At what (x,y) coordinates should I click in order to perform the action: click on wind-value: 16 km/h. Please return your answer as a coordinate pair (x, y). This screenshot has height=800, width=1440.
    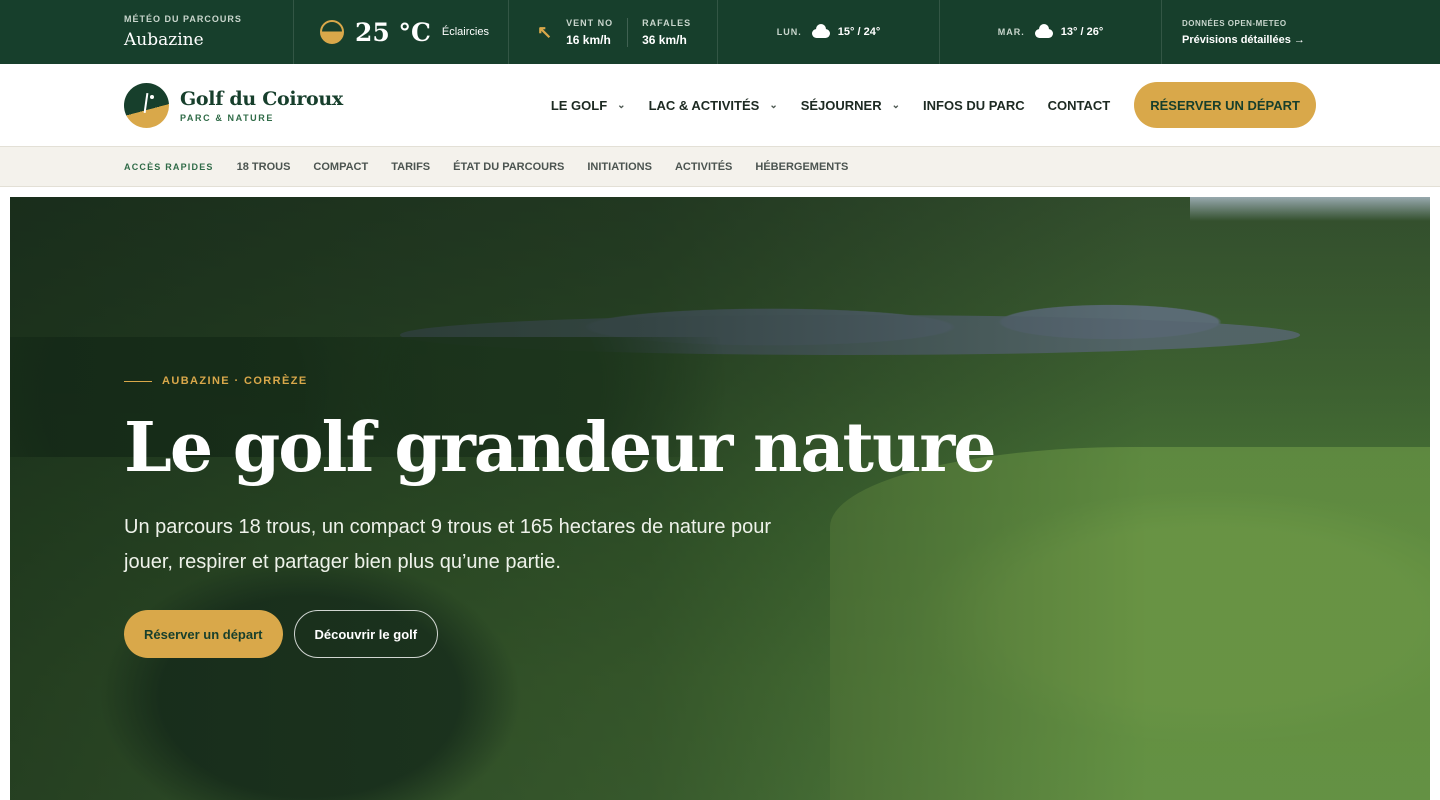
    Looking at the image, I should click on (588, 39).